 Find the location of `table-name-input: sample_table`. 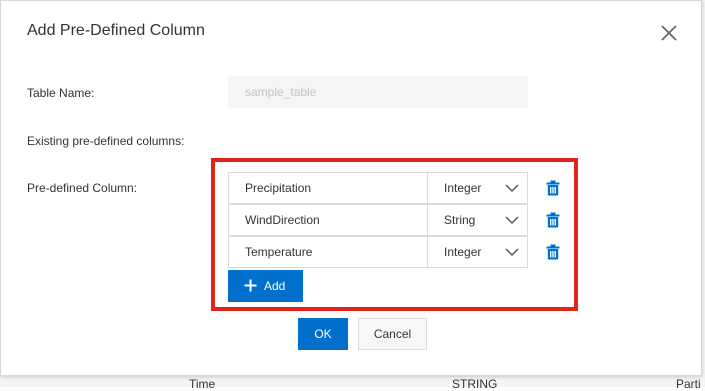

table-name-input: sample_table is located at coordinates (378, 92).